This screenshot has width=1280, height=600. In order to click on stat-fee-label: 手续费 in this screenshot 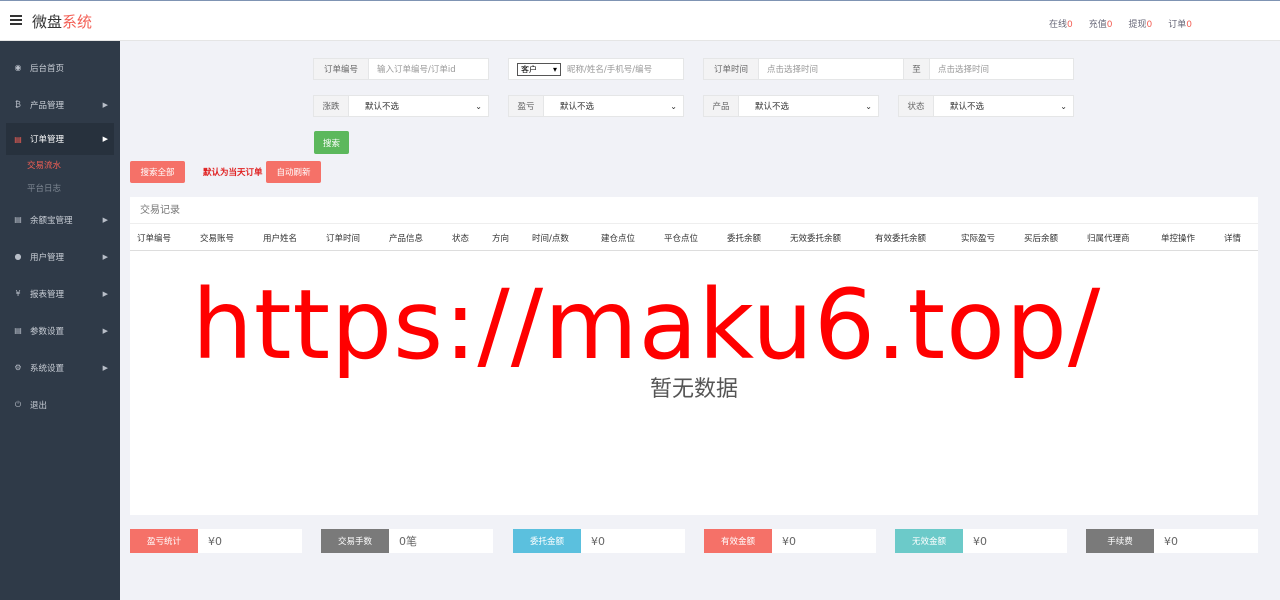, I will do `click(1120, 541)`.